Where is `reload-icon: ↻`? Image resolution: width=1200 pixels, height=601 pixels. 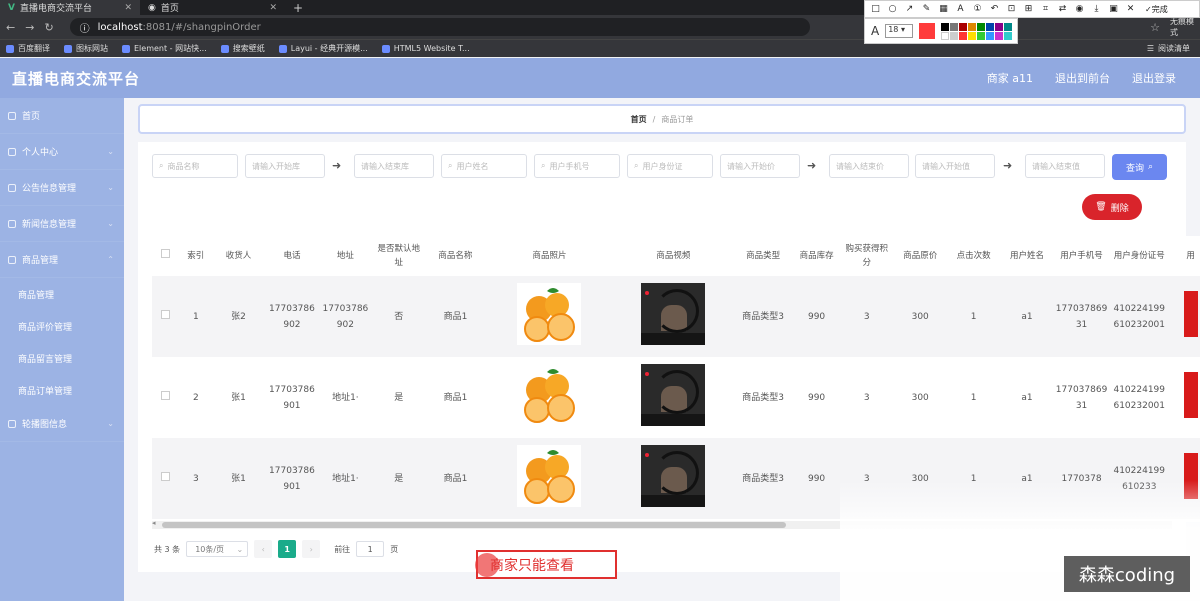
reload-icon: ↻ is located at coordinates (48, 27).